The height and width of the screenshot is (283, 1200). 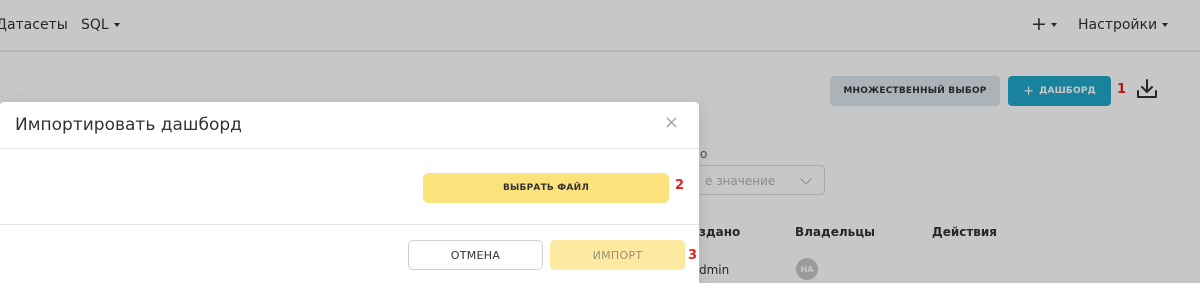 I want to click on cancel-button: ОТМЕНА, so click(x=475, y=255).